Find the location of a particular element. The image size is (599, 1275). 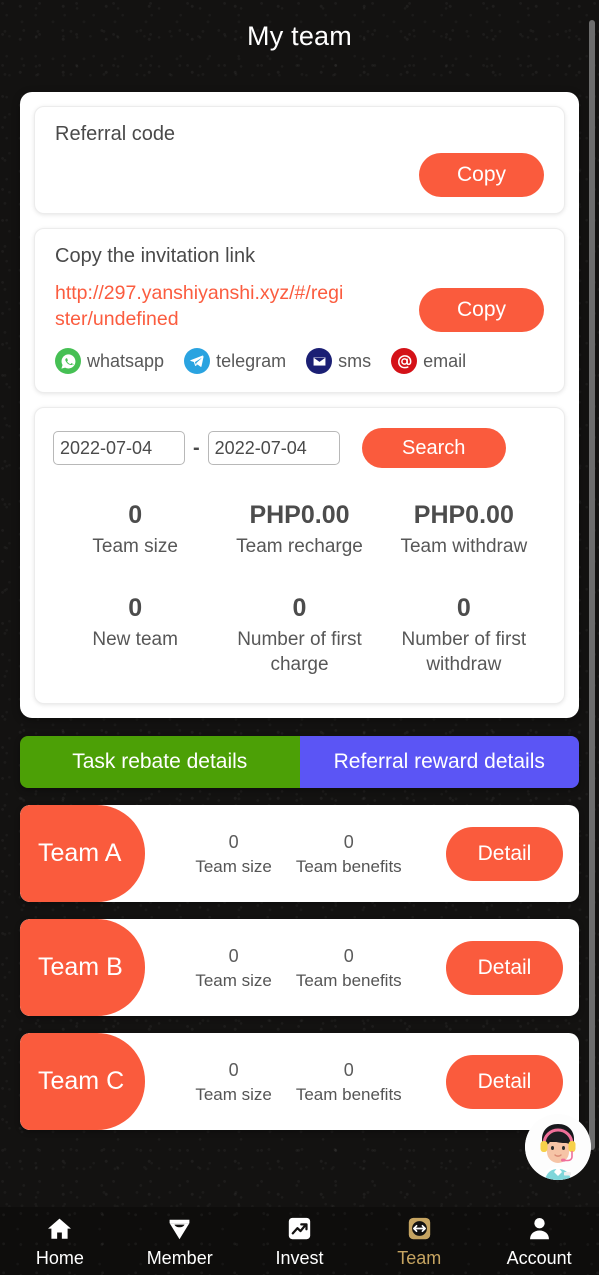

nav-label-home: Home is located at coordinates (59, 1257).